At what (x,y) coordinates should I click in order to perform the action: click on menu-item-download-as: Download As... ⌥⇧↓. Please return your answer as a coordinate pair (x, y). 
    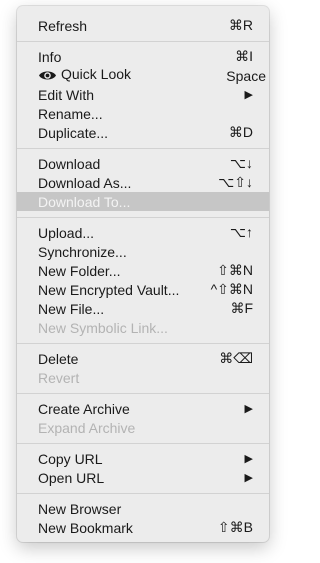
    Looking at the image, I should click on (143, 182).